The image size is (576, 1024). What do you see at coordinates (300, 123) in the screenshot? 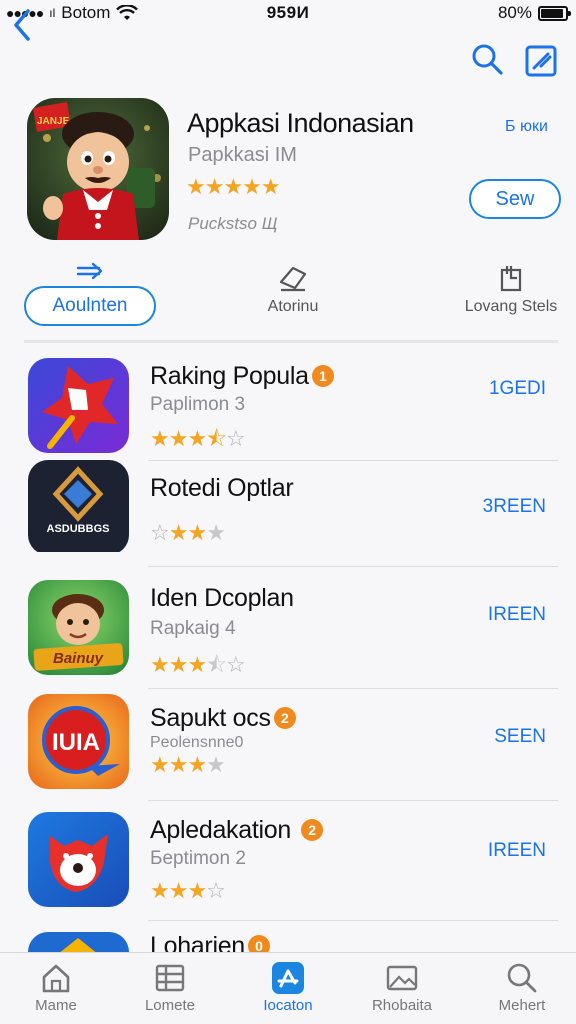
I see `featured-title: Appkasi Indonasian` at bounding box center [300, 123].